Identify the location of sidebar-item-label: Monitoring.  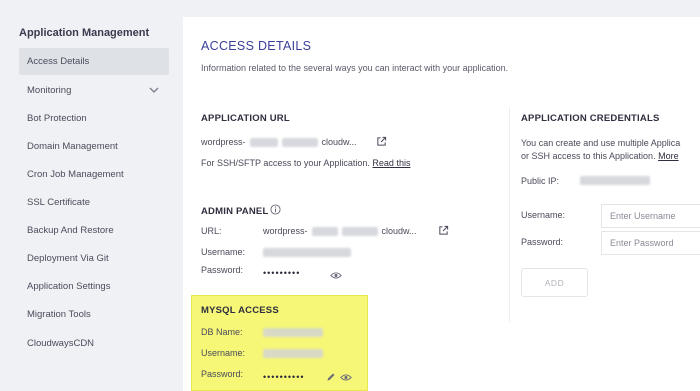
(49, 90).